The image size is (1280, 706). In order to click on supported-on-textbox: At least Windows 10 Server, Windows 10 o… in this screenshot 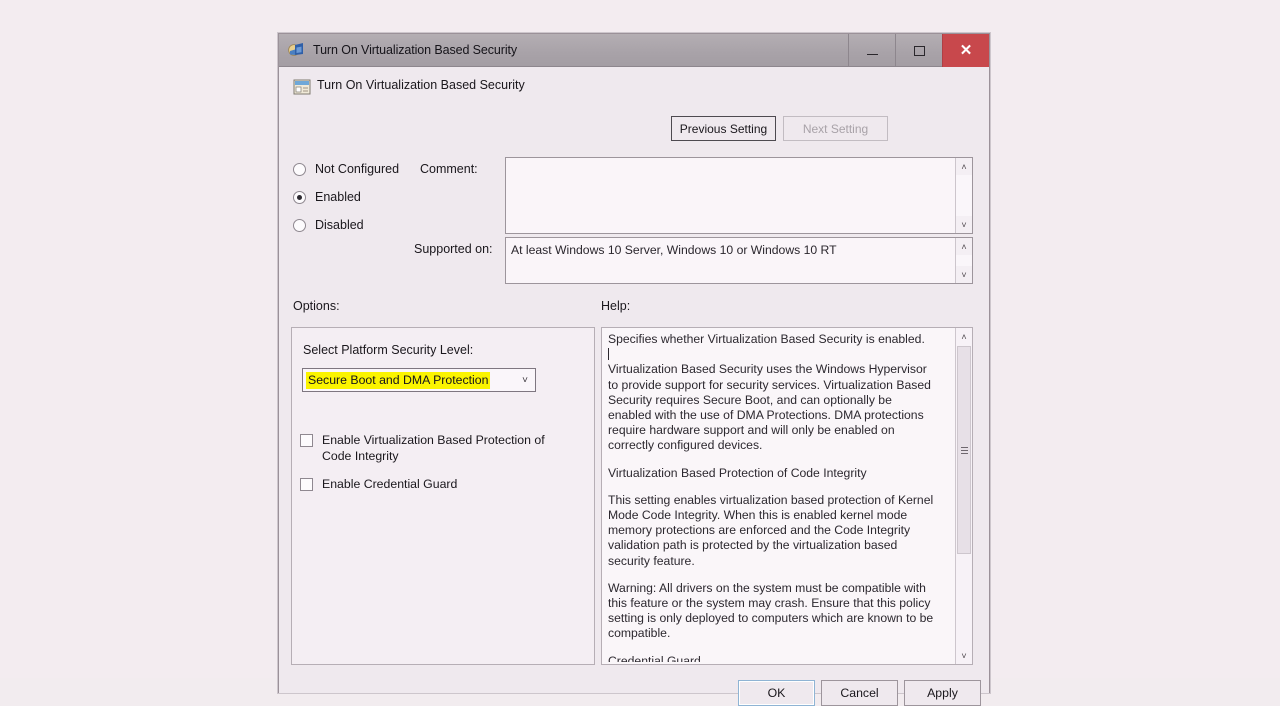, I will do `click(739, 260)`.